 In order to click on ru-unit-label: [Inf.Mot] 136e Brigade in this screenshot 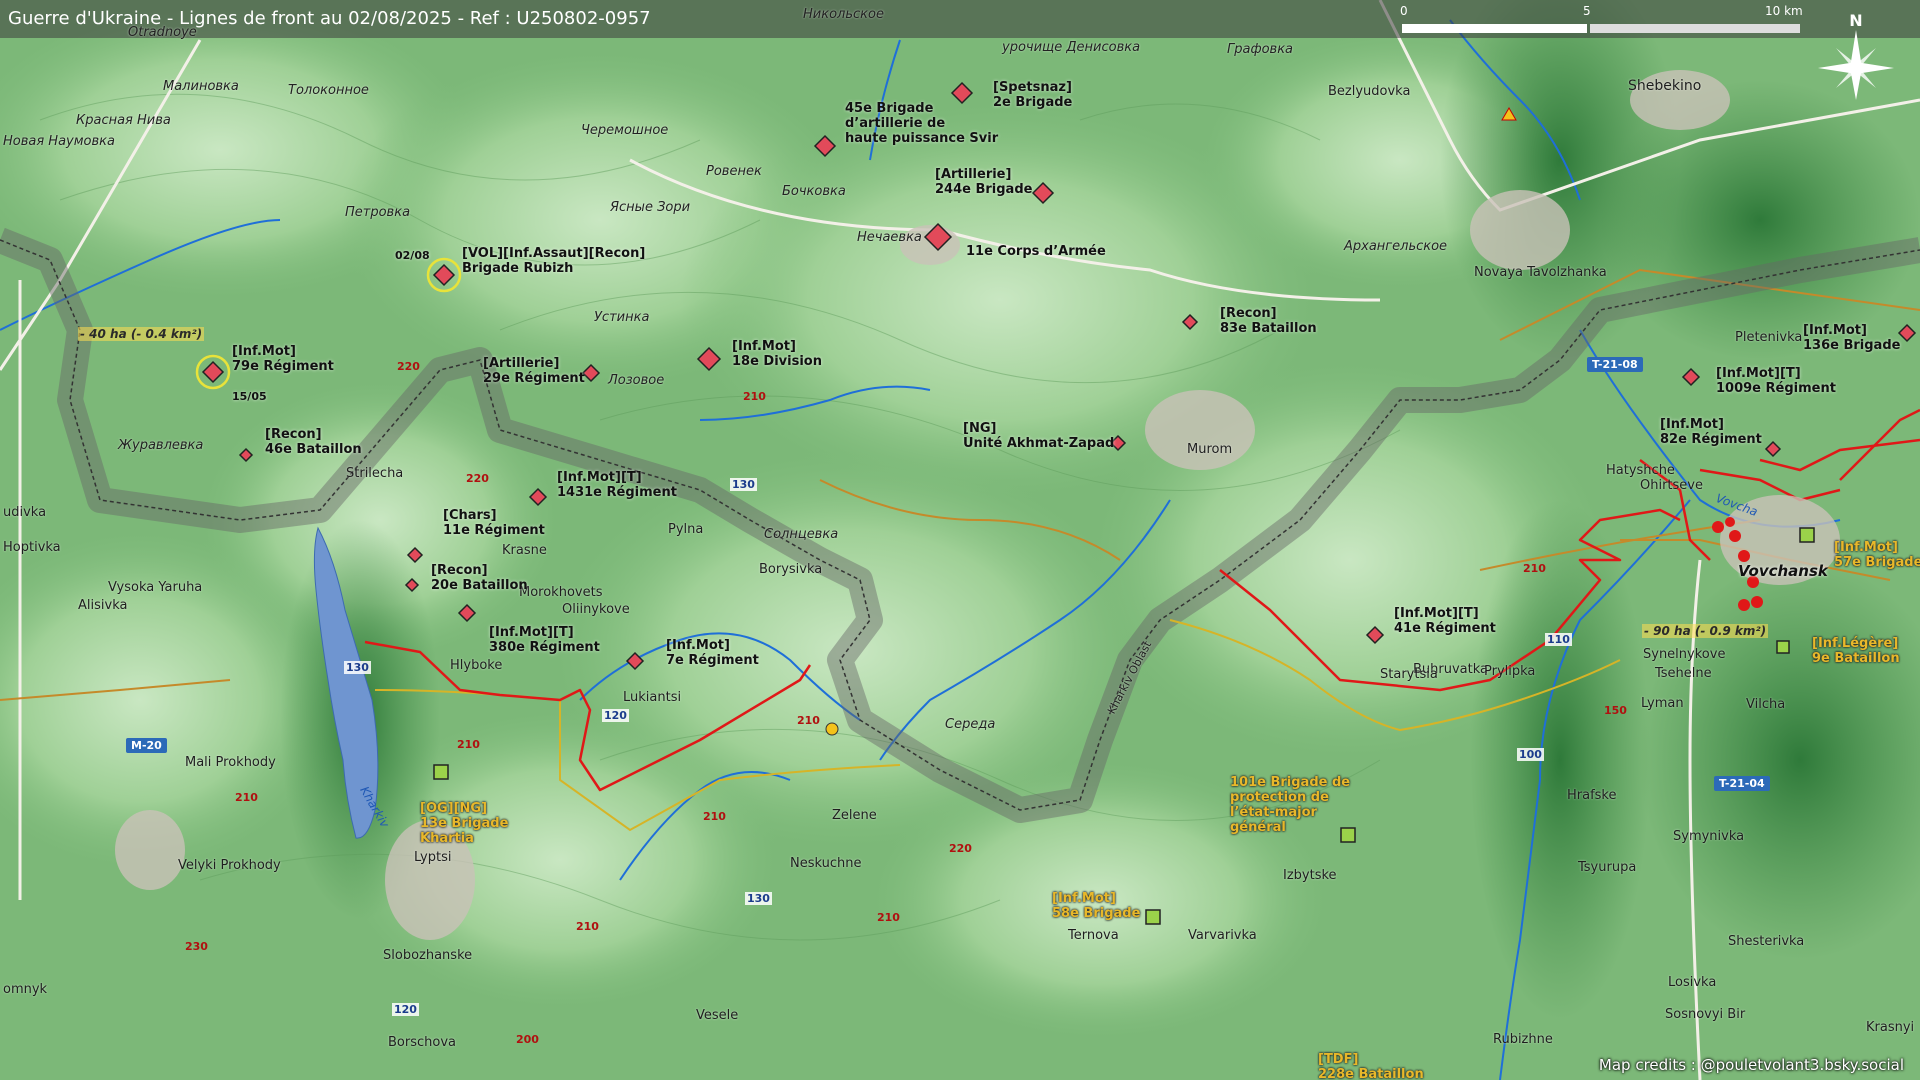, I will do `click(1852, 338)`.